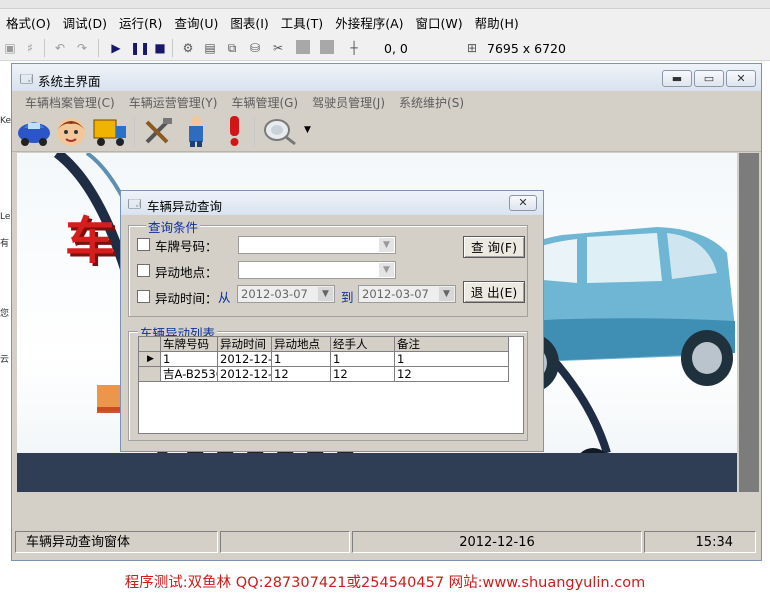  I want to click on plate-label: 车牌号码：, so click(186, 246).